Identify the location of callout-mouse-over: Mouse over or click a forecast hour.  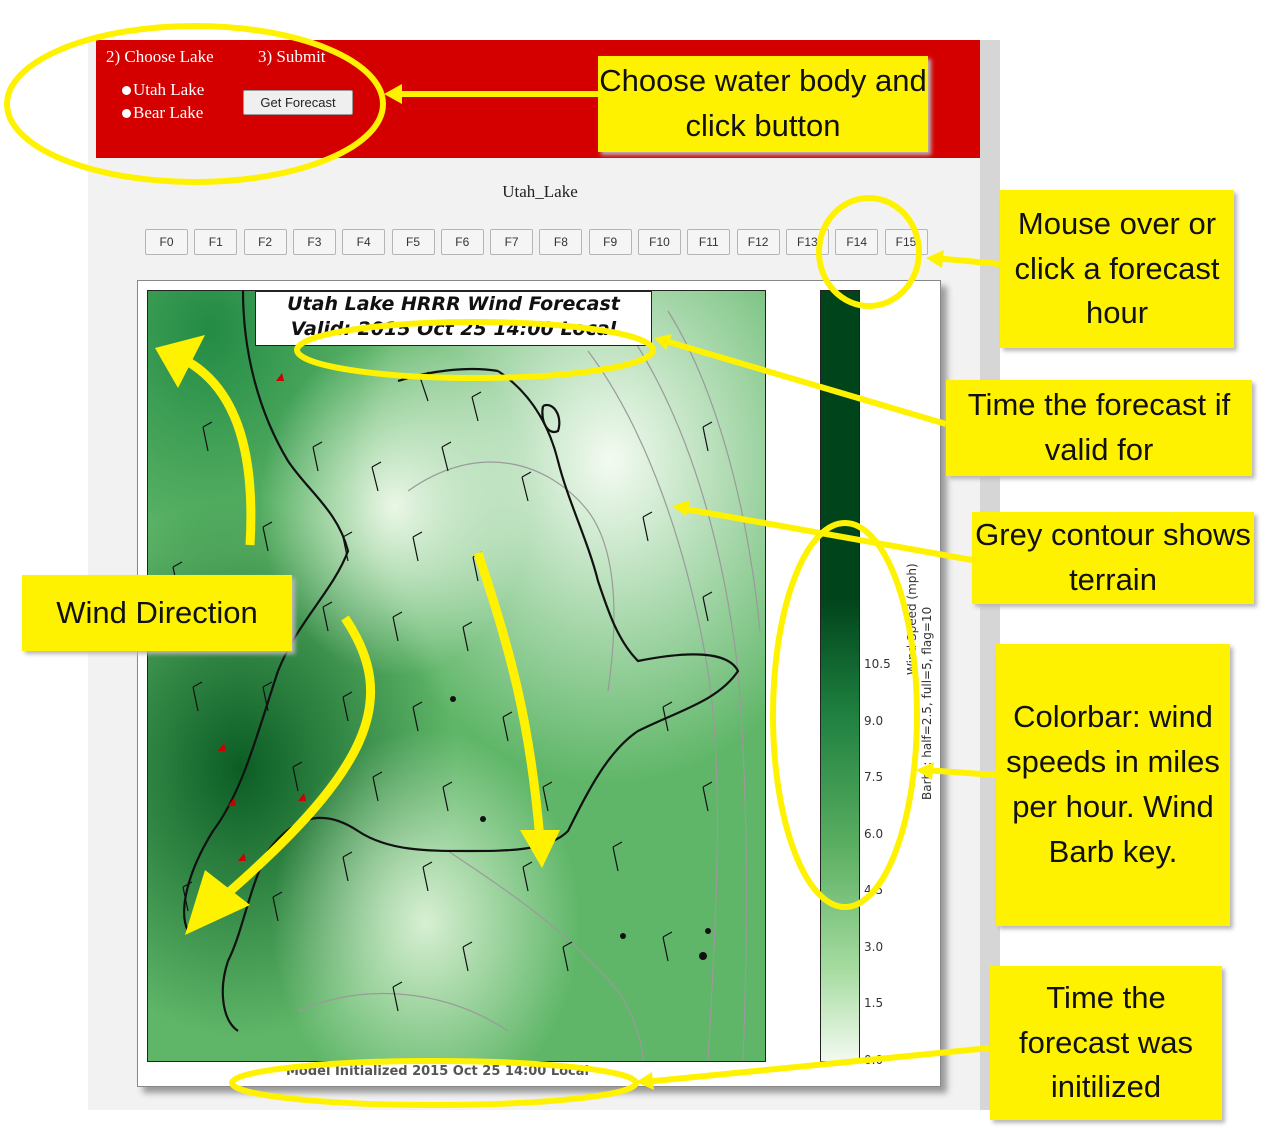
(1117, 269).